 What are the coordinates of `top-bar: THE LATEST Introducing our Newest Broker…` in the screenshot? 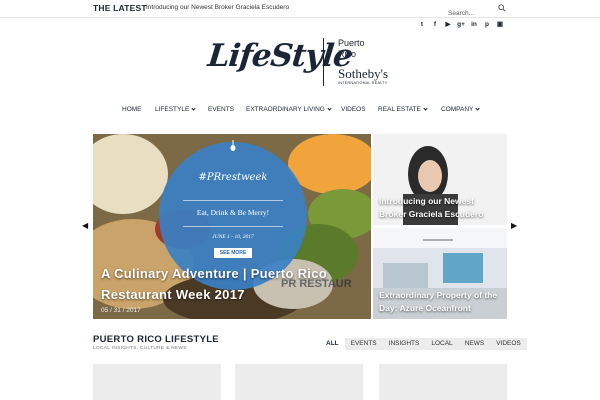 It's located at (300, 10).